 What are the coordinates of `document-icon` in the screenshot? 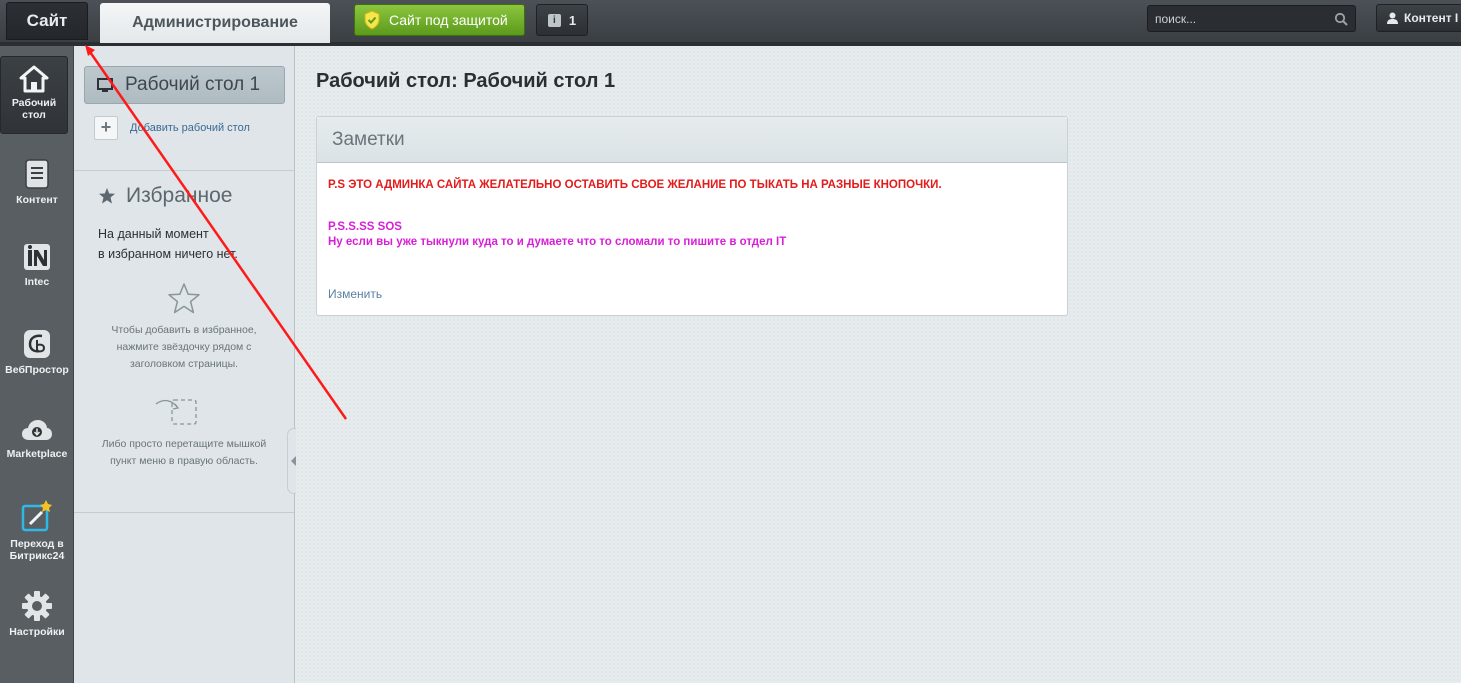 It's located at (37, 174).